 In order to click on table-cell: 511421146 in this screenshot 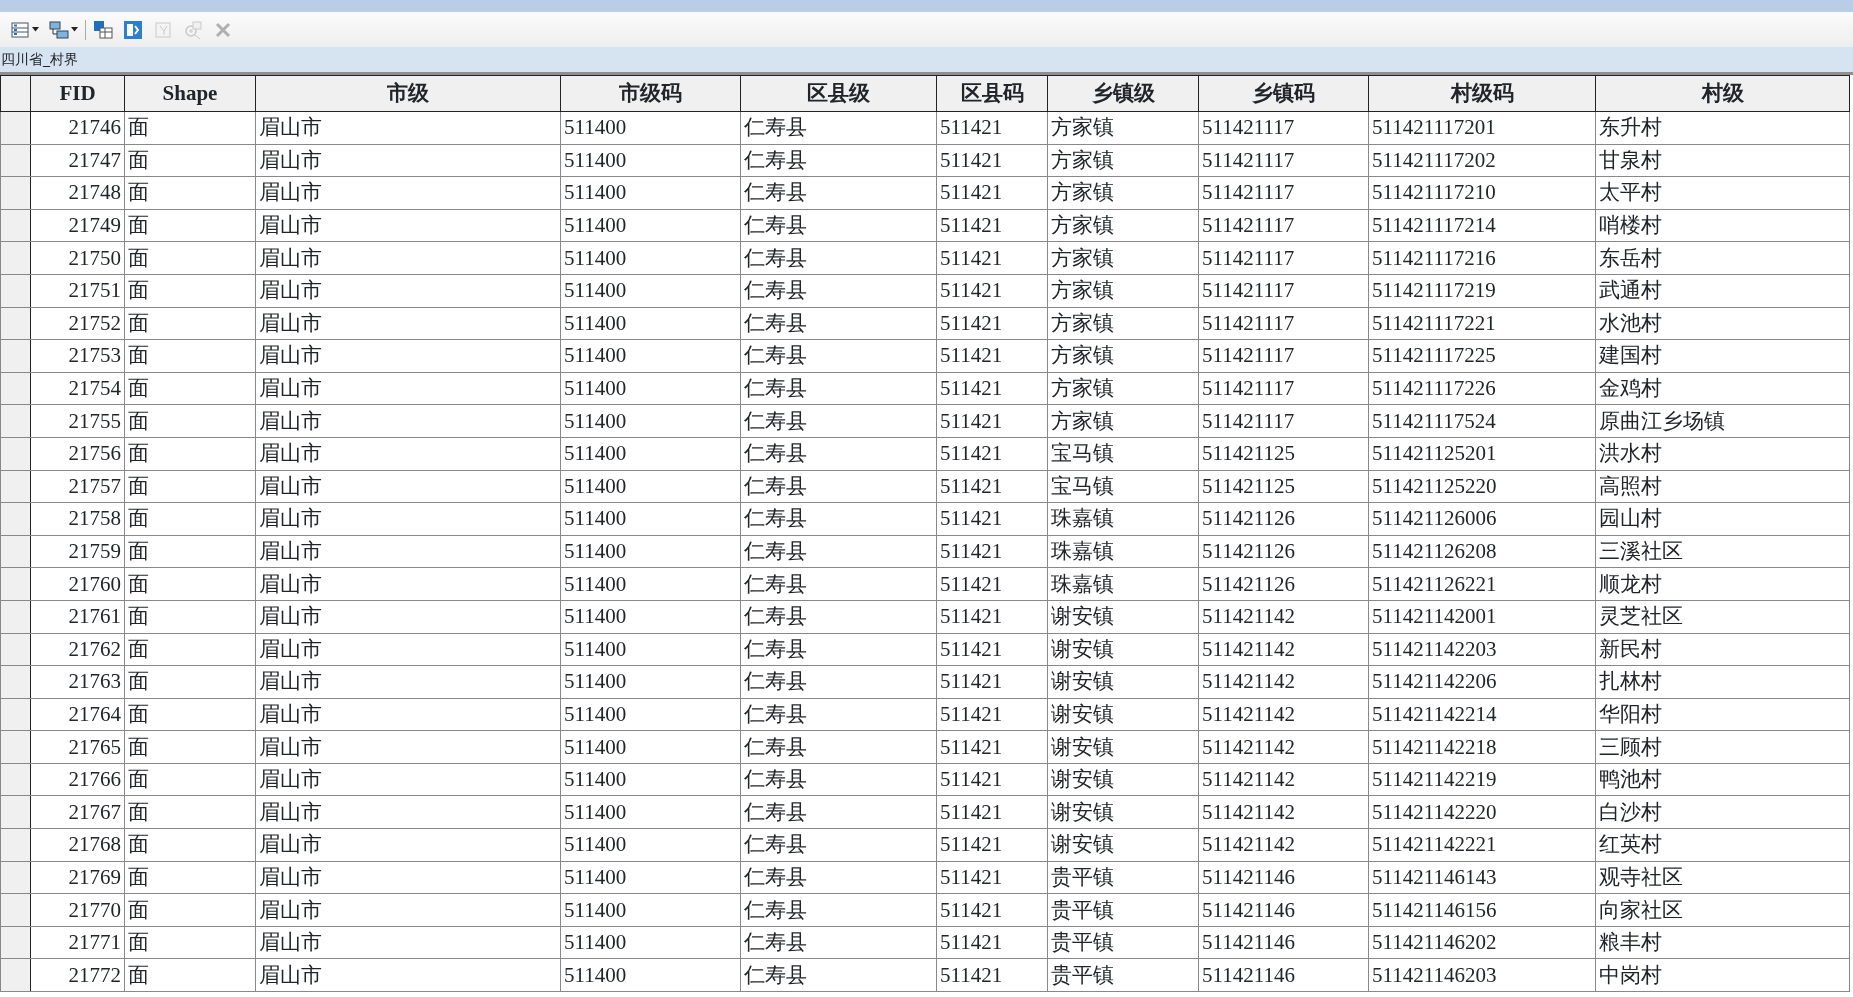, I will do `click(1248, 942)`.